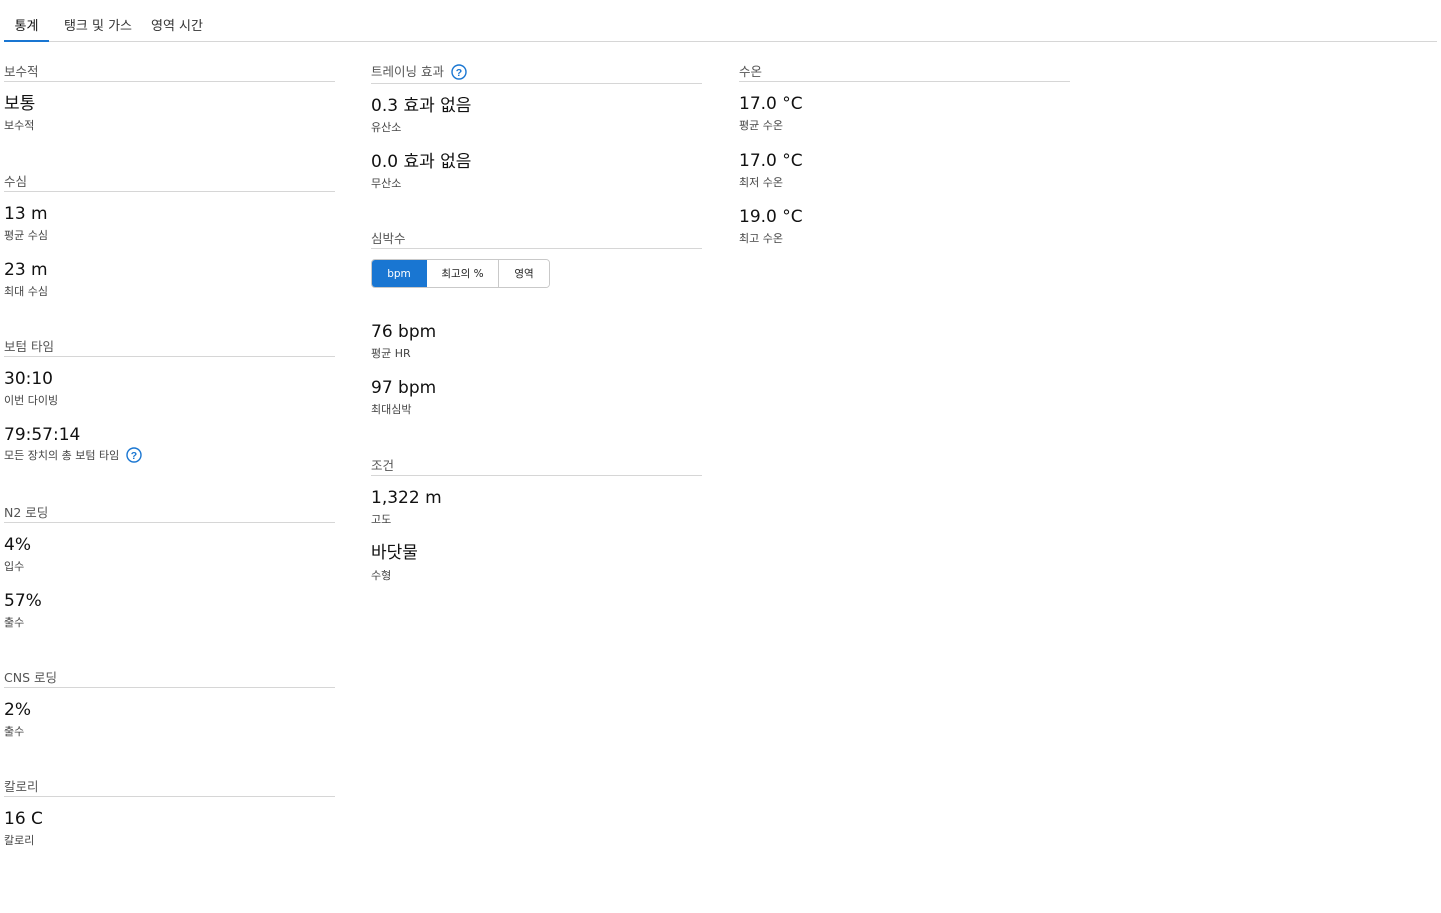  What do you see at coordinates (381, 575) in the screenshot?
I see `water-type-label: 수형` at bounding box center [381, 575].